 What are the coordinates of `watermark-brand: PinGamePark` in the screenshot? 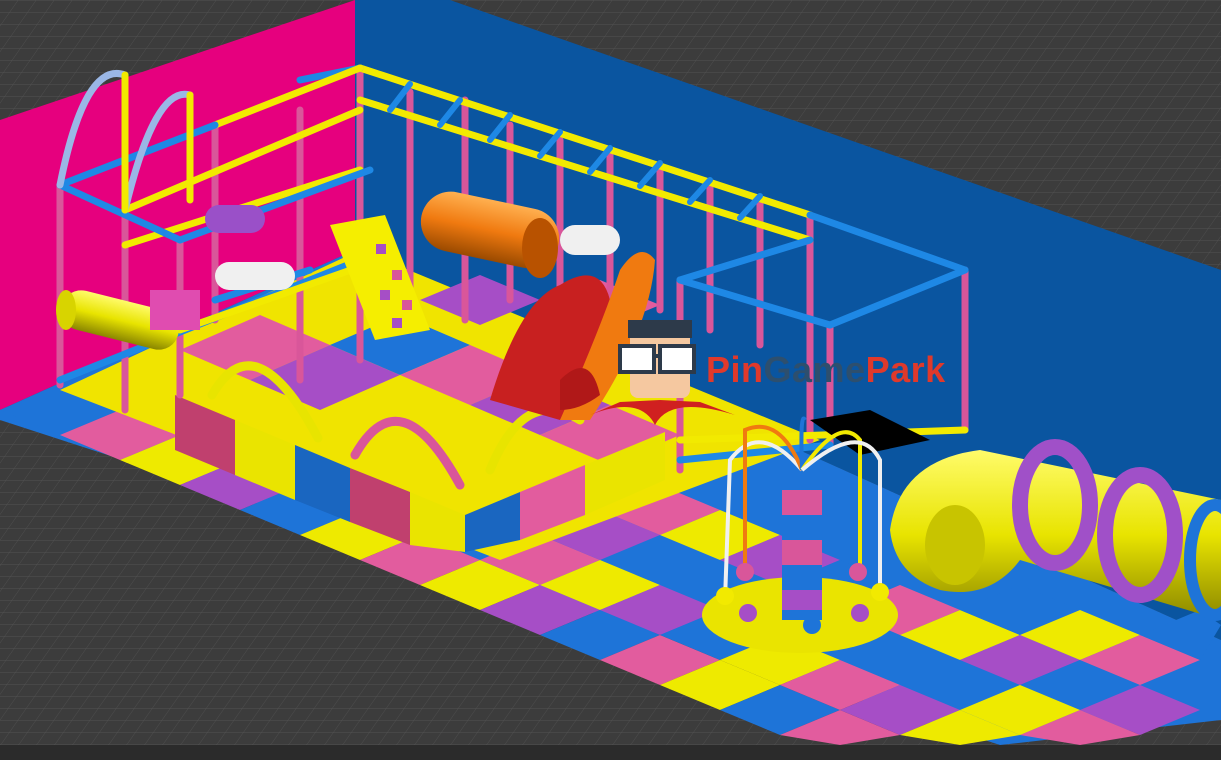 It's located at (826, 370).